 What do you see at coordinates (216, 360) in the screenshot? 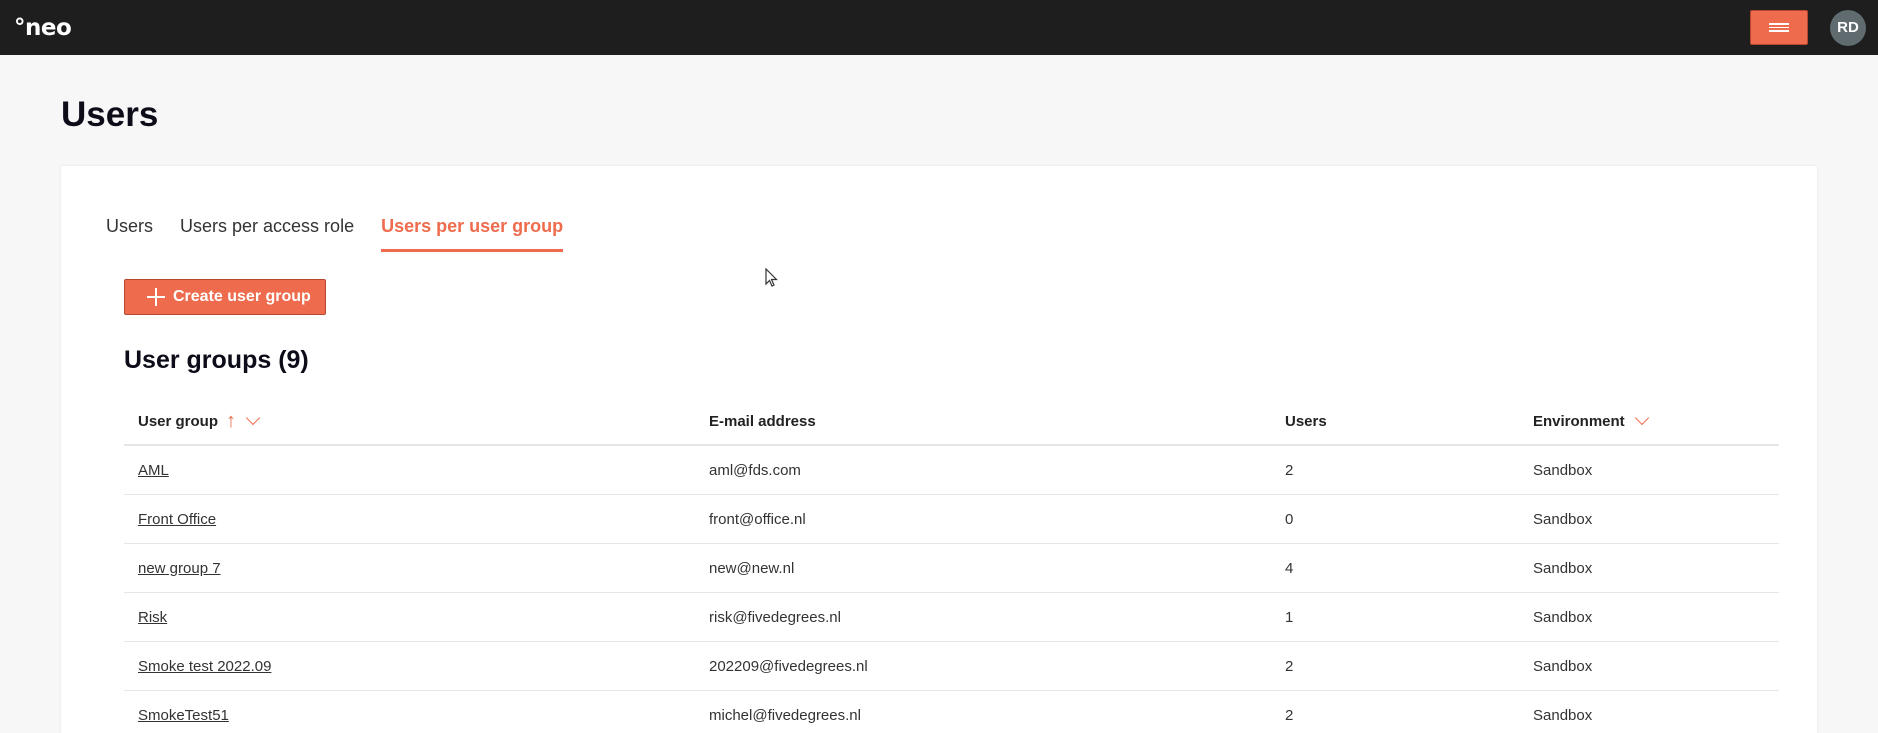
I see `section-title: User groups (9)` at bounding box center [216, 360].